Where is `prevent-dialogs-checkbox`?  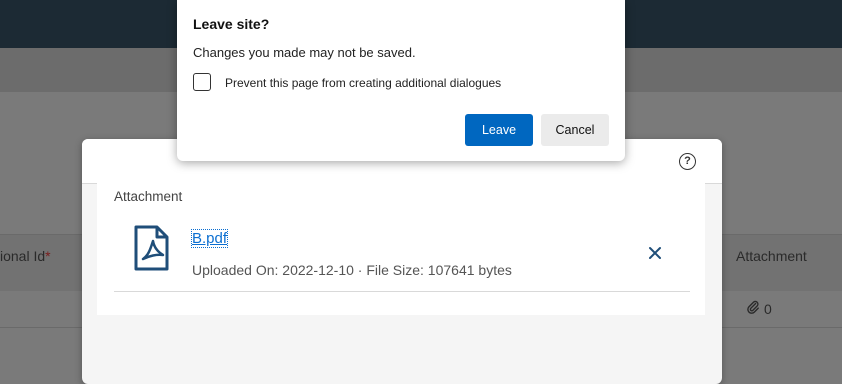 prevent-dialogs-checkbox is located at coordinates (202, 82).